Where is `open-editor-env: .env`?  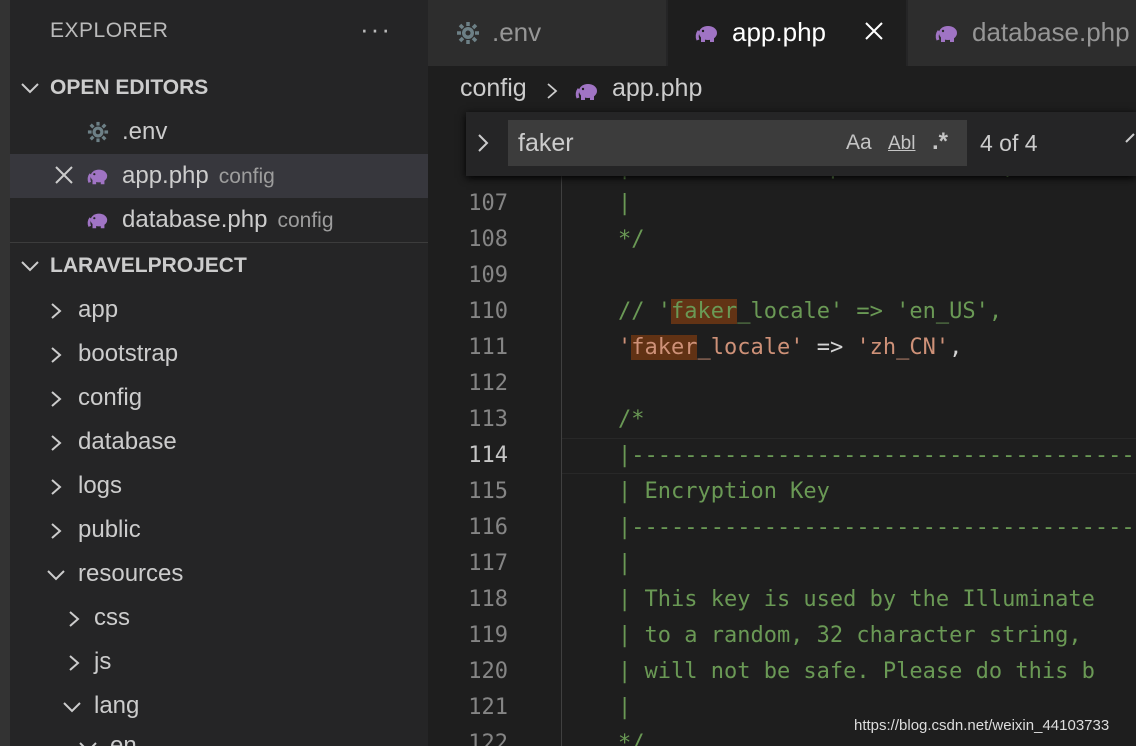
open-editor-env: .env is located at coordinates (219, 132).